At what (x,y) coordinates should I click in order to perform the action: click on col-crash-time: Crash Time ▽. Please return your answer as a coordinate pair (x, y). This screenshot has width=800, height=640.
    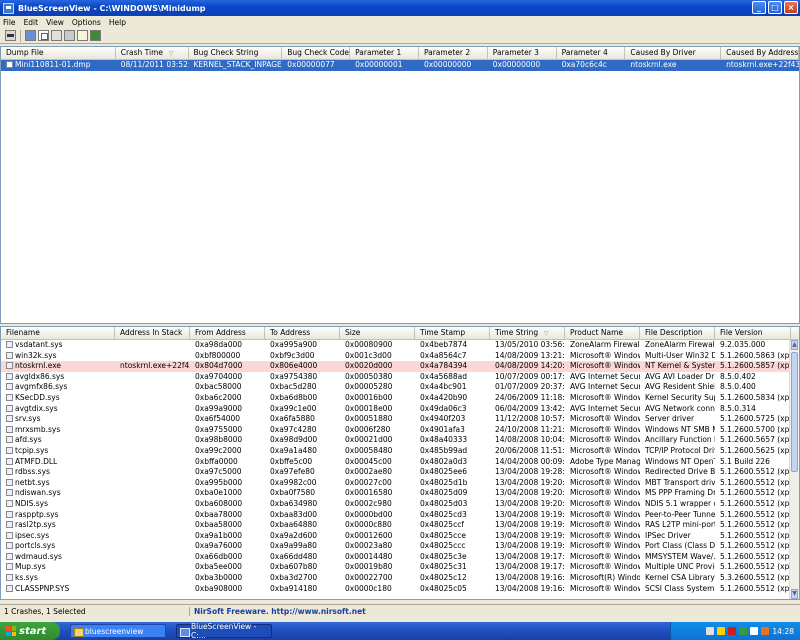
    Looking at the image, I should click on (152, 53).